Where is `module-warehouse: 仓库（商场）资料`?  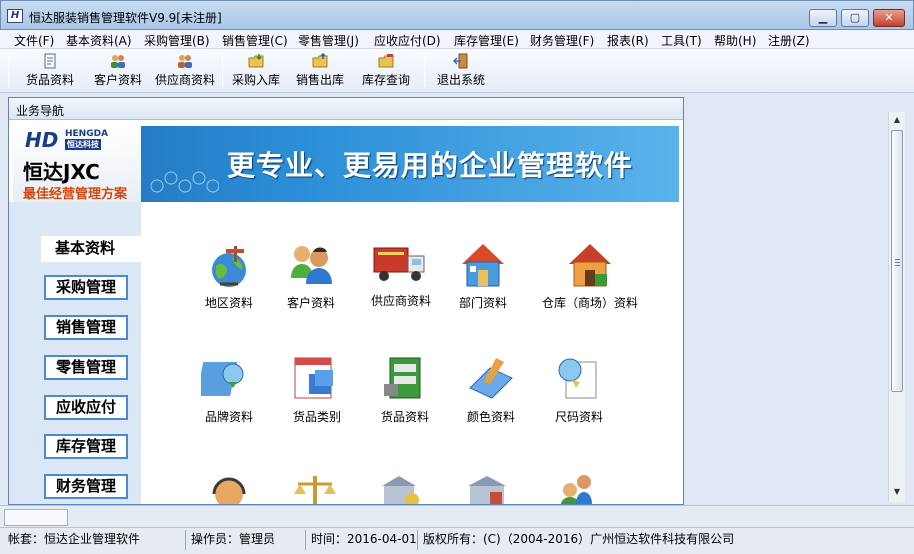
module-warehouse: 仓库（商场）资料 is located at coordinates (590, 275).